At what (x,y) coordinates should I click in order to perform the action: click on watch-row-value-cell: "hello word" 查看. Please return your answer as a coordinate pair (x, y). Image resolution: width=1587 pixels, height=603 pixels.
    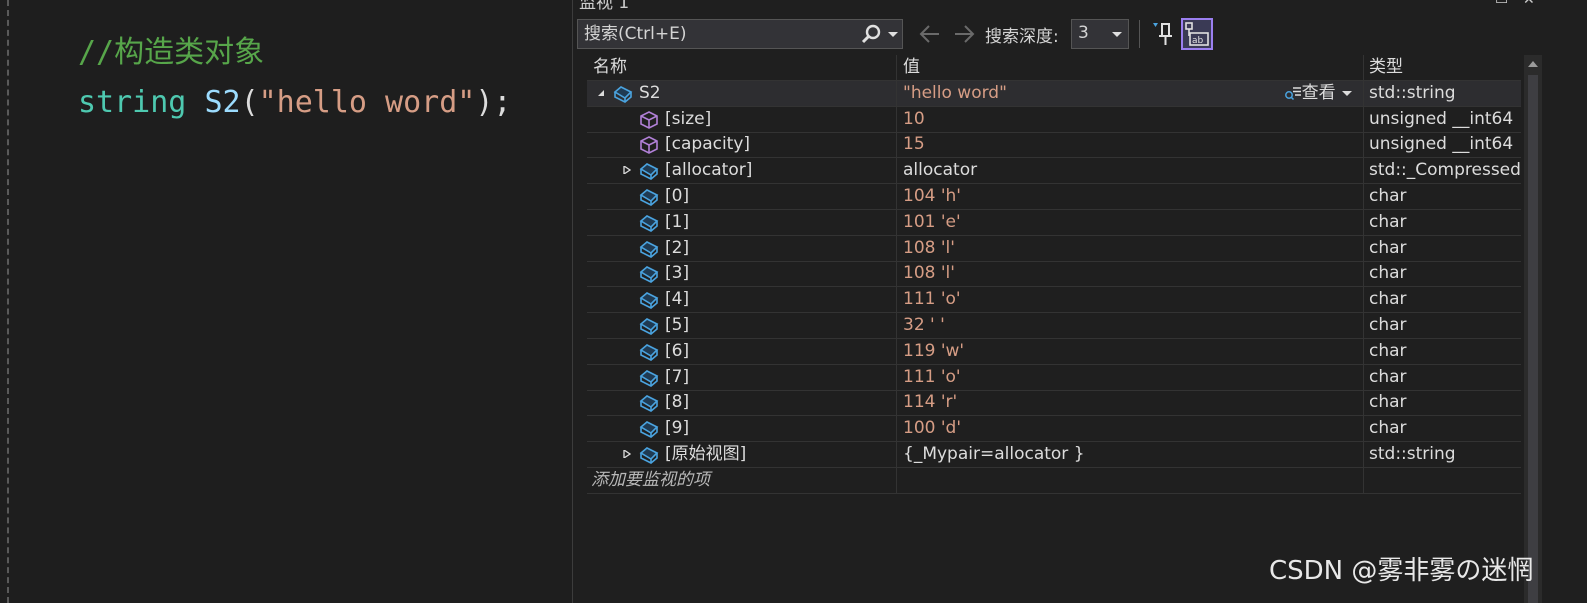
    Looking at the image, I should click on (1130, 93).